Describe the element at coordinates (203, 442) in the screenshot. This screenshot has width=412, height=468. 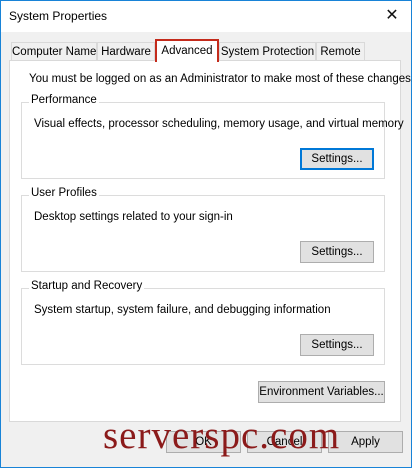
I see `ok-button: OK` at that location.